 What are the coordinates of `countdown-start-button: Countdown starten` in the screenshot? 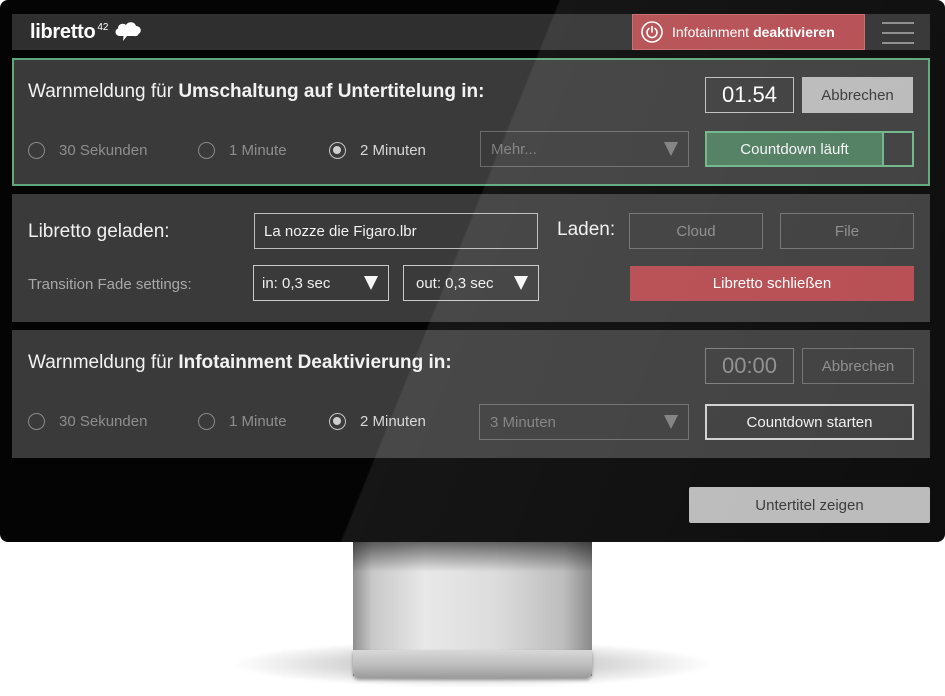 It's located at (809, 422).